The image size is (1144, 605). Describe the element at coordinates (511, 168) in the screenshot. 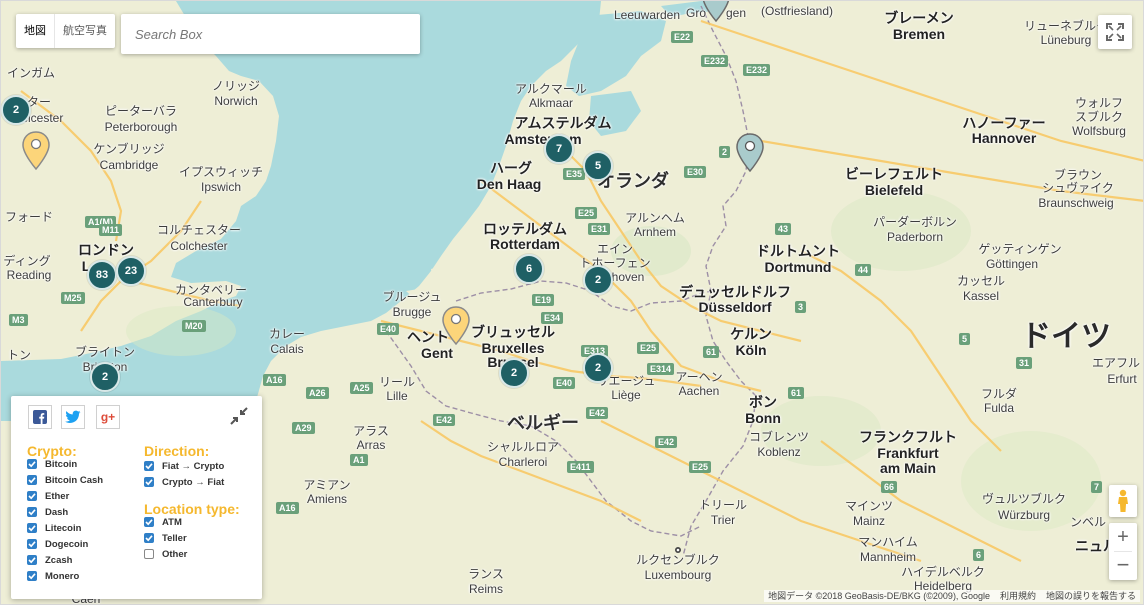

I see `place-label: ハーグ` at that location.